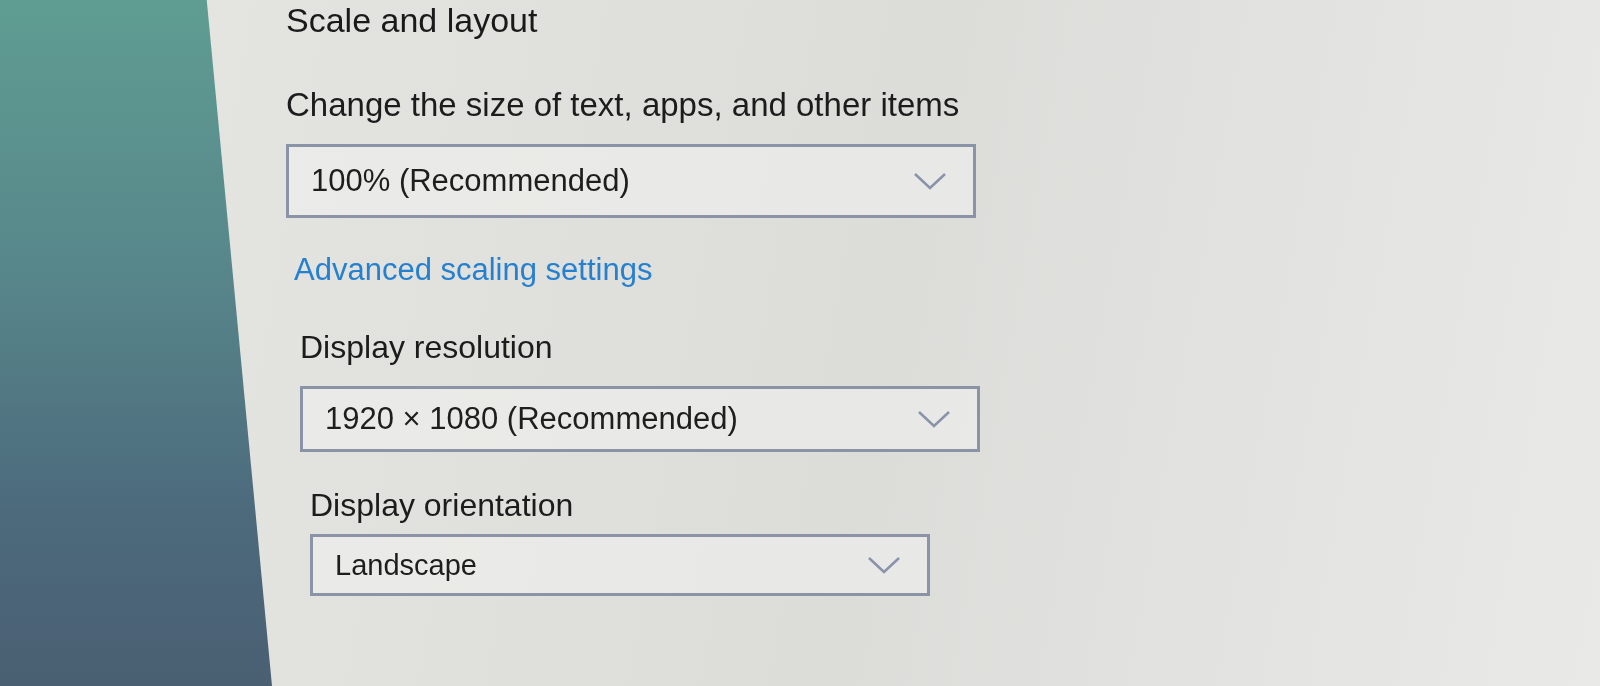  Describe the element at coordinates (640, 419) in the screenshot. I see `dropdown: 1920 × 1080 (Recommended)` at that location.